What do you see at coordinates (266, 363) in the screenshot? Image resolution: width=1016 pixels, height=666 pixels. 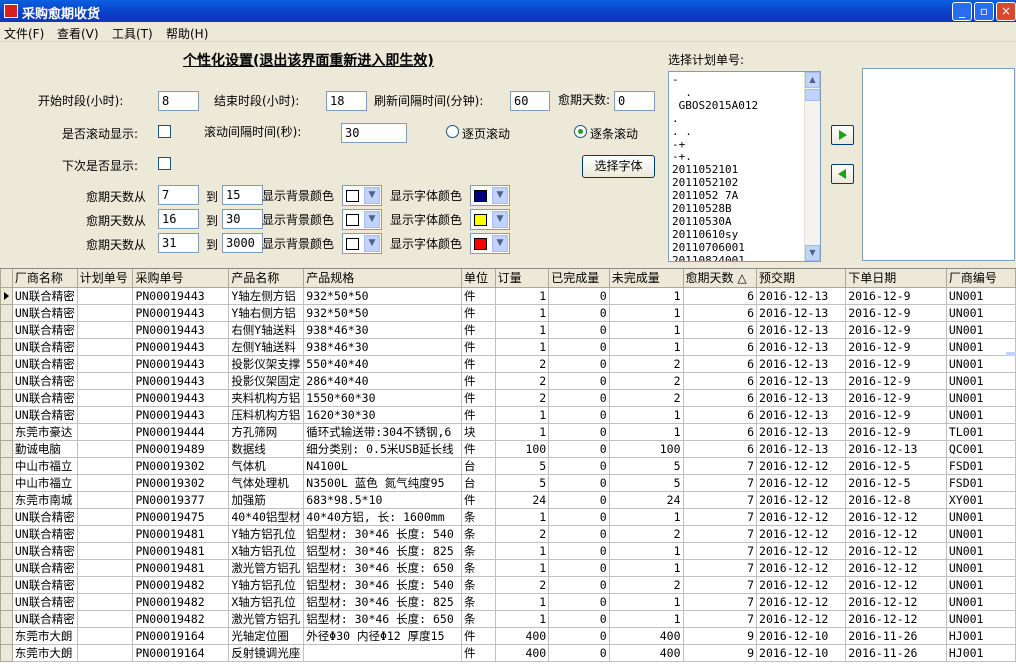 I see `cell-product-name: 投影仪架支撑` at bounding box center [266, 363].